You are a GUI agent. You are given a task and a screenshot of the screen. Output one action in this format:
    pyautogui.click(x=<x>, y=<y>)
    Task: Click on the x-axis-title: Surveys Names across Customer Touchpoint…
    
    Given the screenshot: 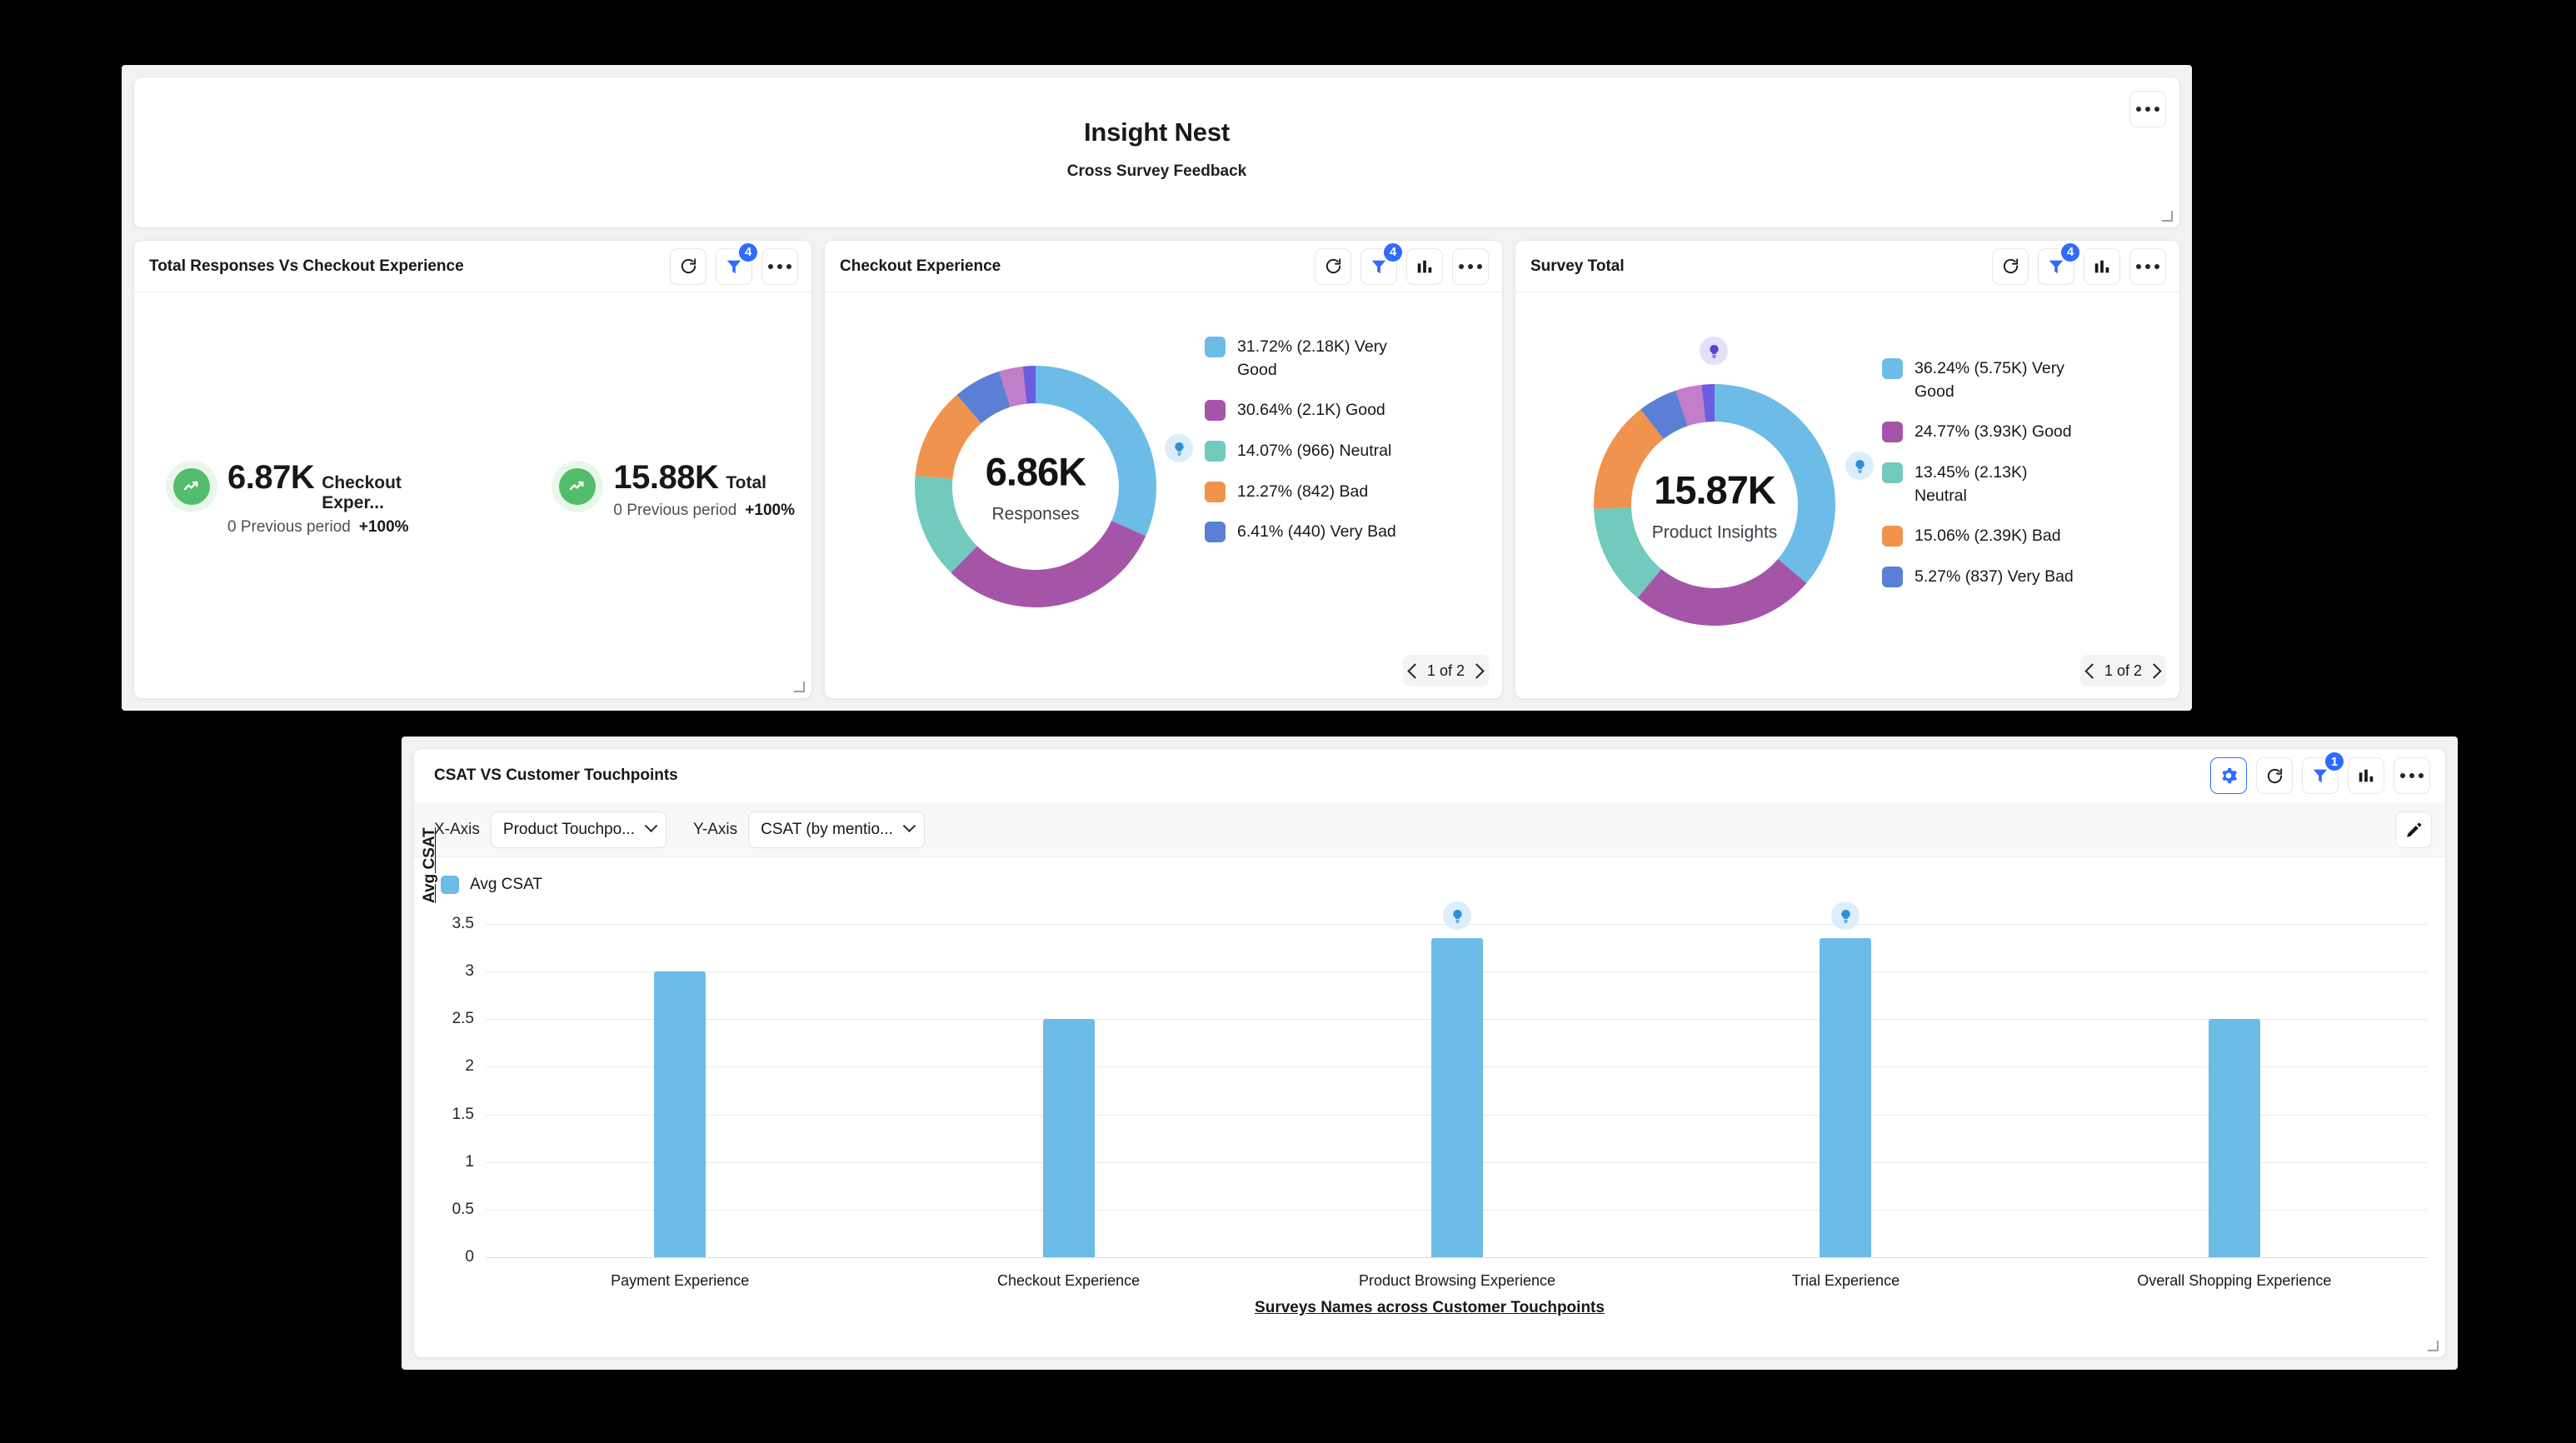 What is the action you would take?
    pyautogui.click(x=1430, y=1307)
    